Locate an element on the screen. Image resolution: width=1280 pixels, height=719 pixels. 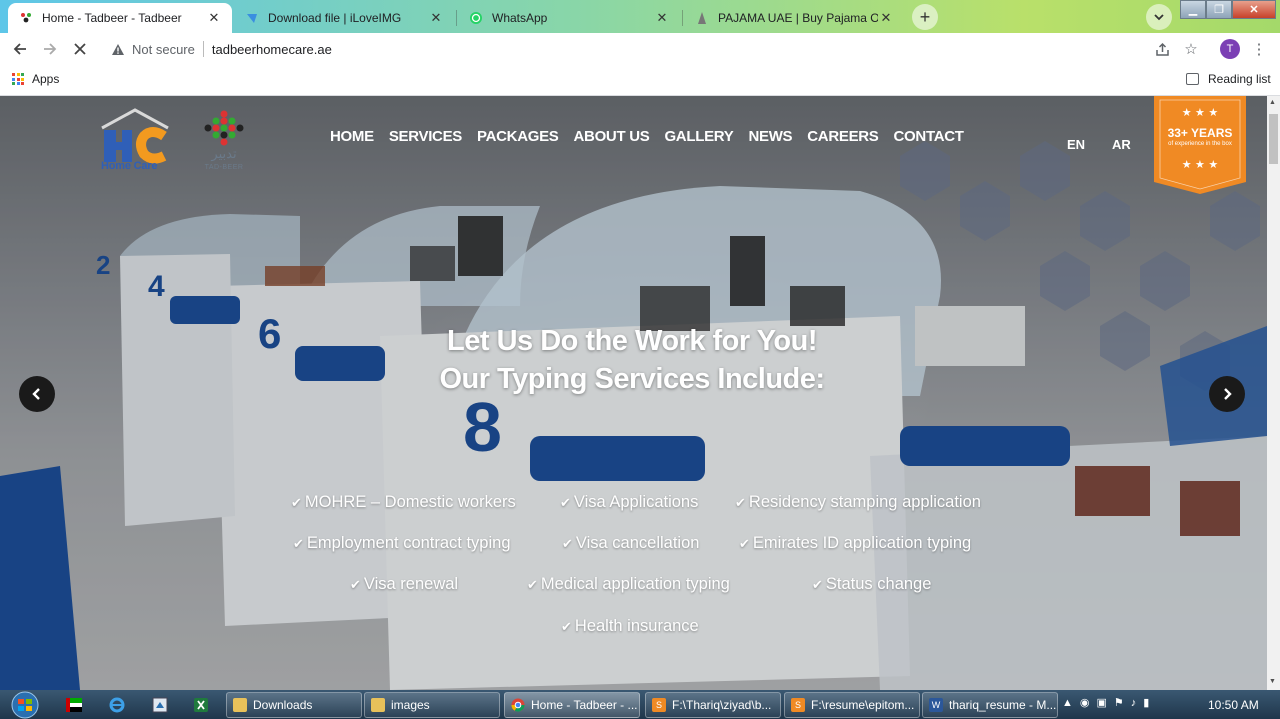
tadbeer-logo-arabic: تدبير is located at coordinates (224, 153).